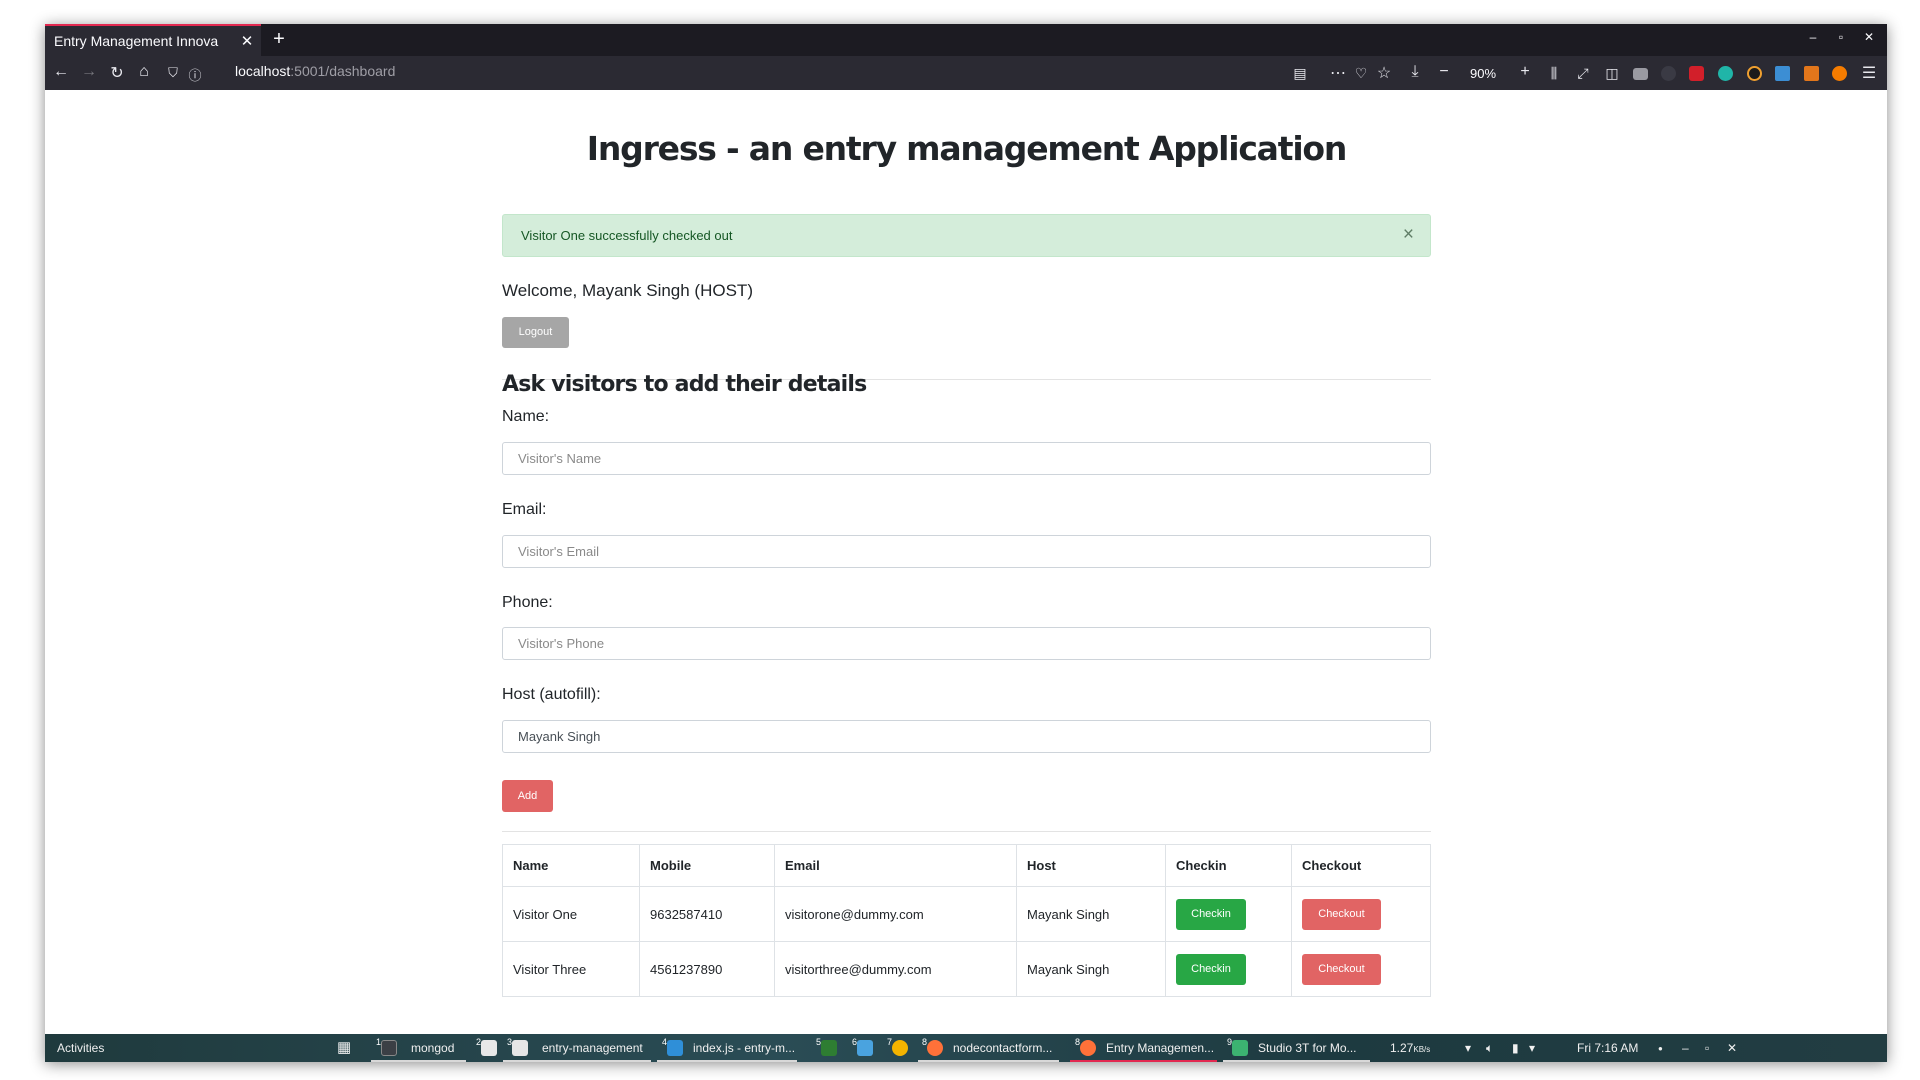  Describe the element at coordinates (1088, 1048) in the screenshot. I see `firefox-icon` at that location.